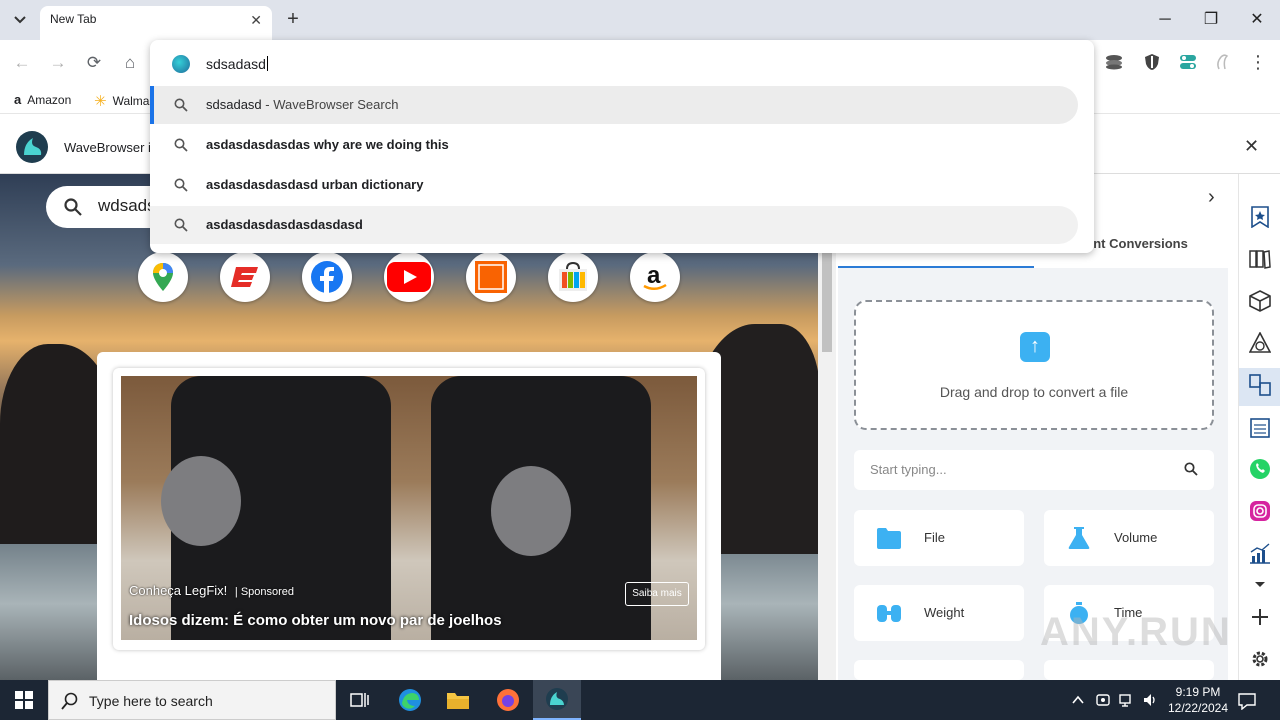  Describe the element at coordinates (1127, 700) in the screenshot. I see `tray-network-icon` at that location.